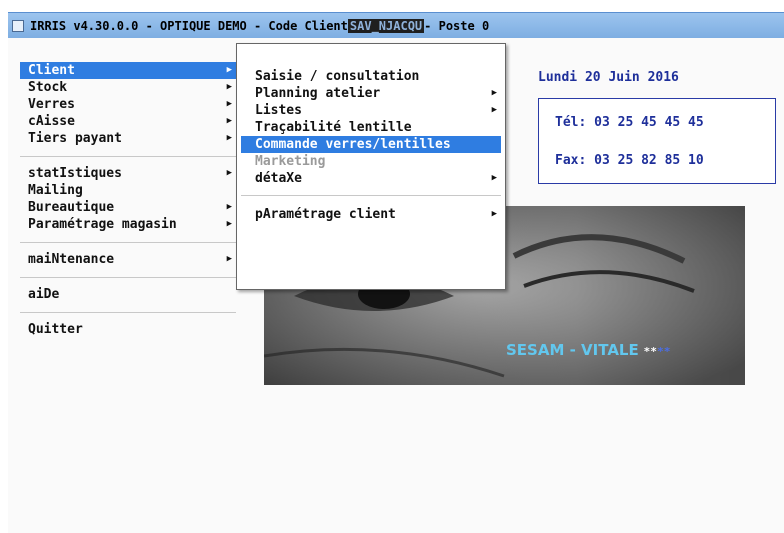 The height and width of the screenshot is (533, 784). What do you see at coordinates (44, 294) in the screenshot?
I see `menu-item-label: aiDe` at bounding box center [44, 294].